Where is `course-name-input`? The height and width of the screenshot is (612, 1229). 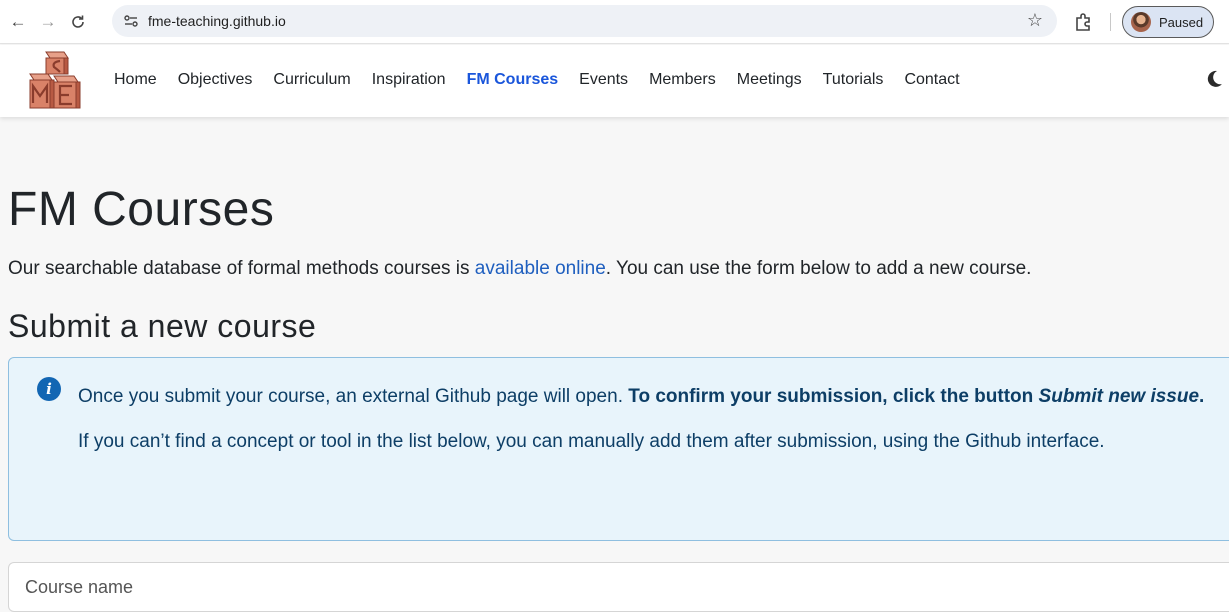 course-name-input is located at coordinates (618, 587).